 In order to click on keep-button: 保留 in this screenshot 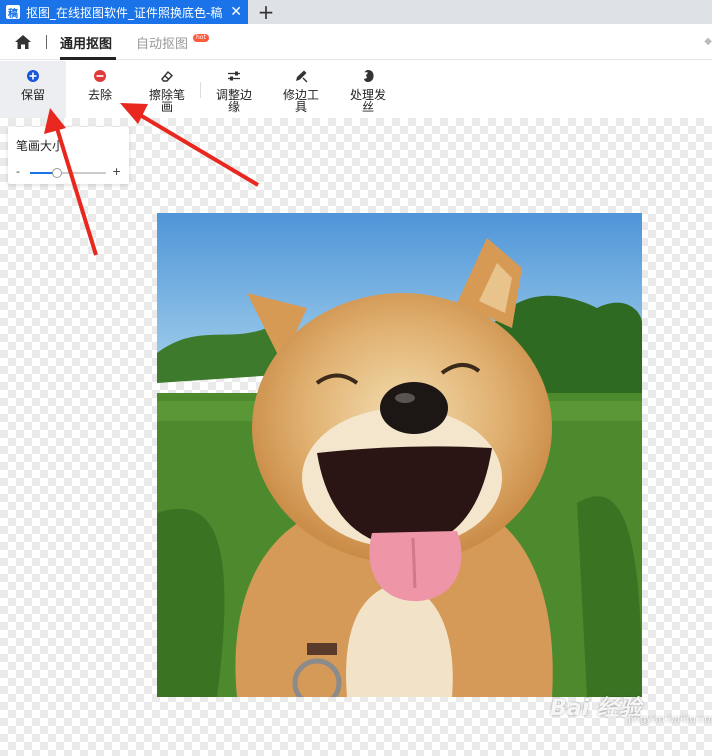, I will do `click(33, 83)`.